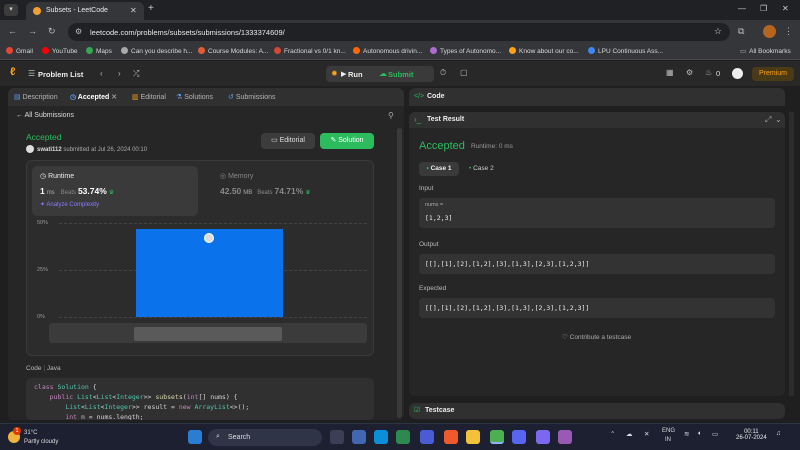 This screenshot has width=800, height=450. What do you see at coordinates (36, 97) in the screenshot?
I see `tab-description: ▤ Description` at bounding box center [36, 97].